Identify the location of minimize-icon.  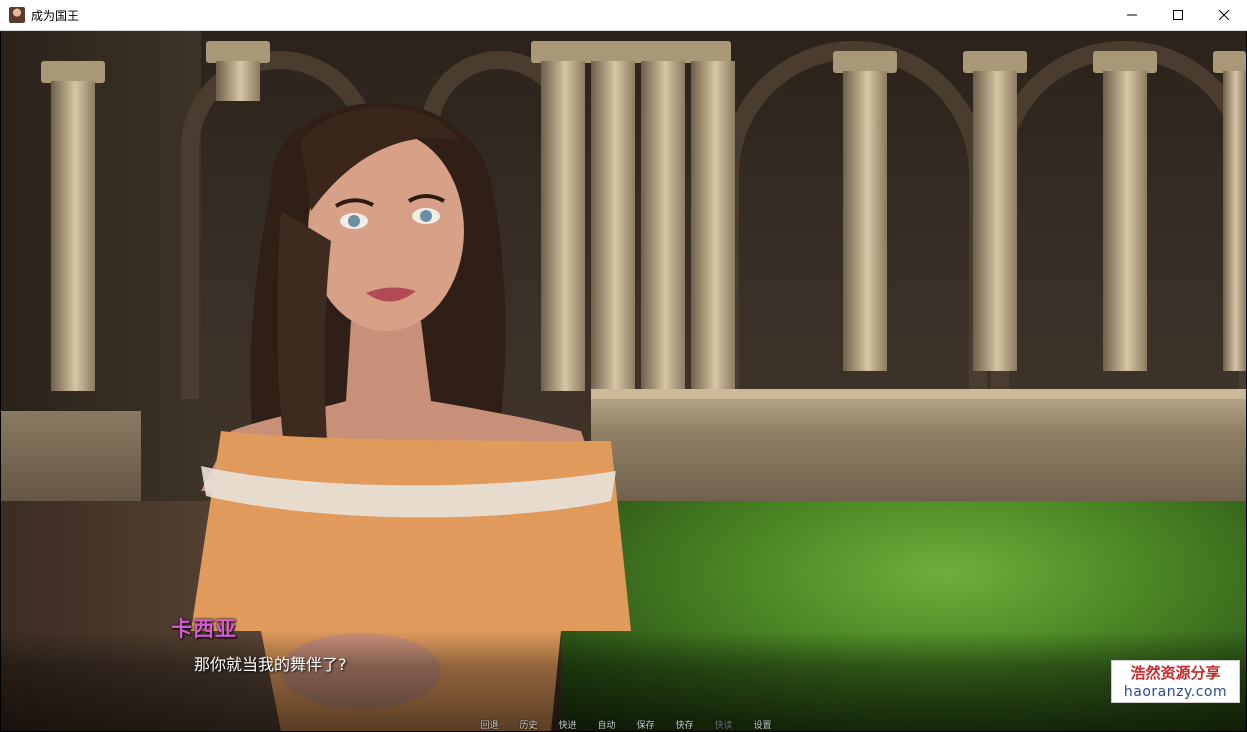
(1132, 15).